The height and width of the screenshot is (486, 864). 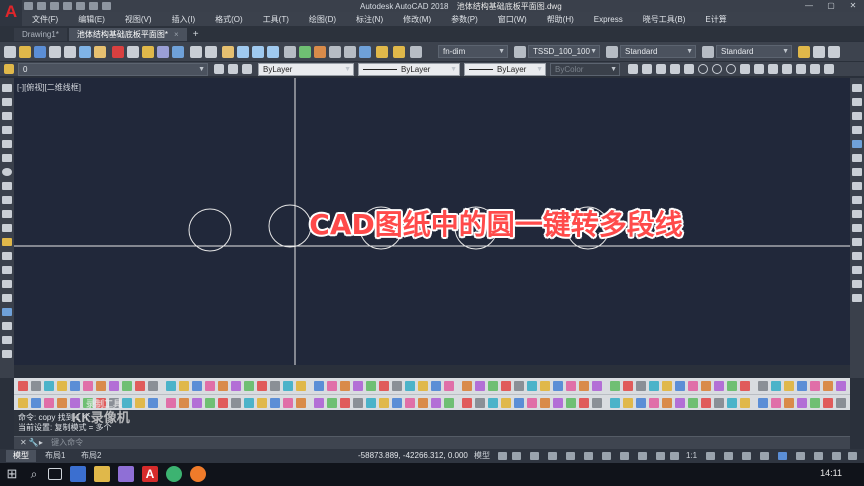 I want to click on table-style-icon, so click(x=520, y=52).